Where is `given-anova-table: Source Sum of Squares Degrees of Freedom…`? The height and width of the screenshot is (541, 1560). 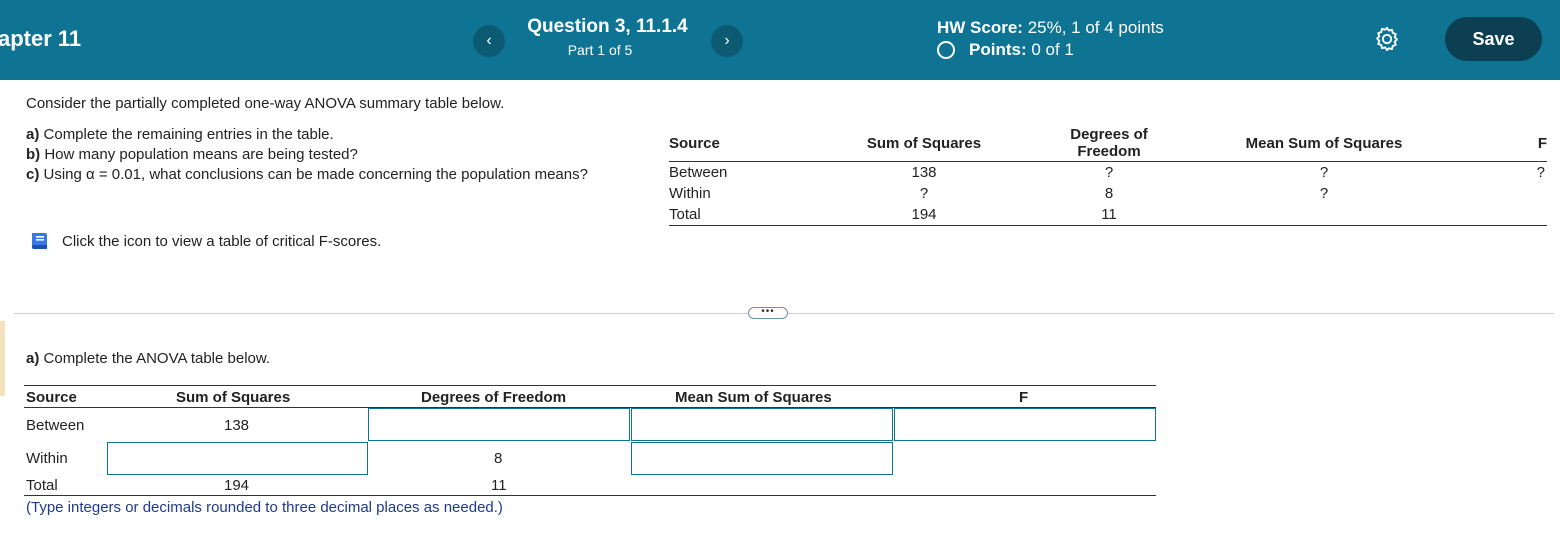 given-anova-table: Source Sum of Squares Degrees of Freedom… is located at coordinates (1108, 175).